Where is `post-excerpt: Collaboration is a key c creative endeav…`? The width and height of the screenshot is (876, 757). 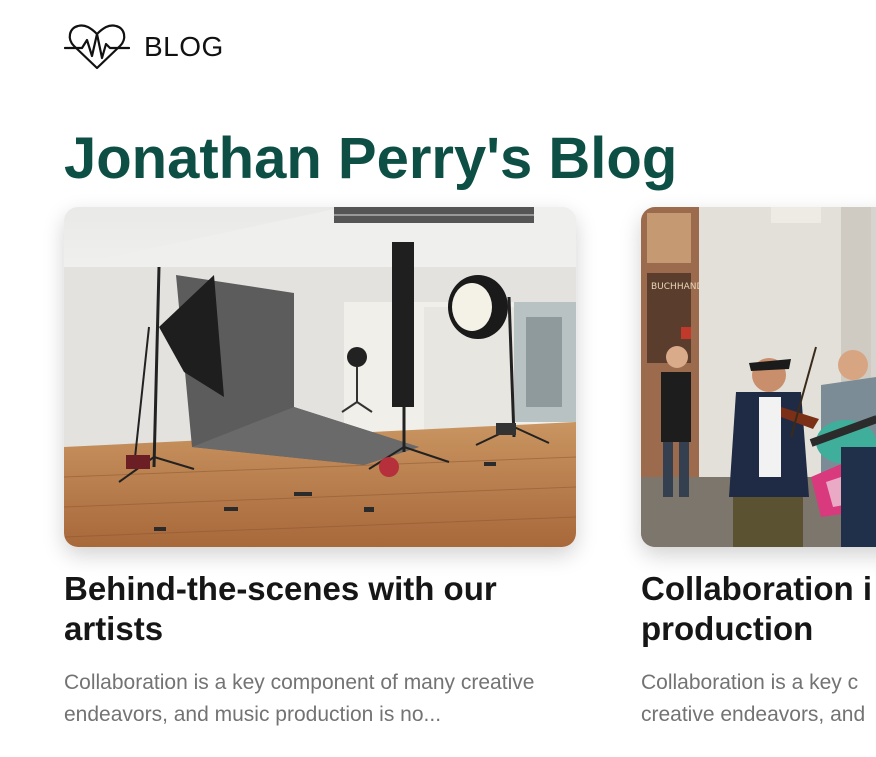 post-excerpt: Collaboration is a key c creative endeav… is located at coordinates (758, 699).